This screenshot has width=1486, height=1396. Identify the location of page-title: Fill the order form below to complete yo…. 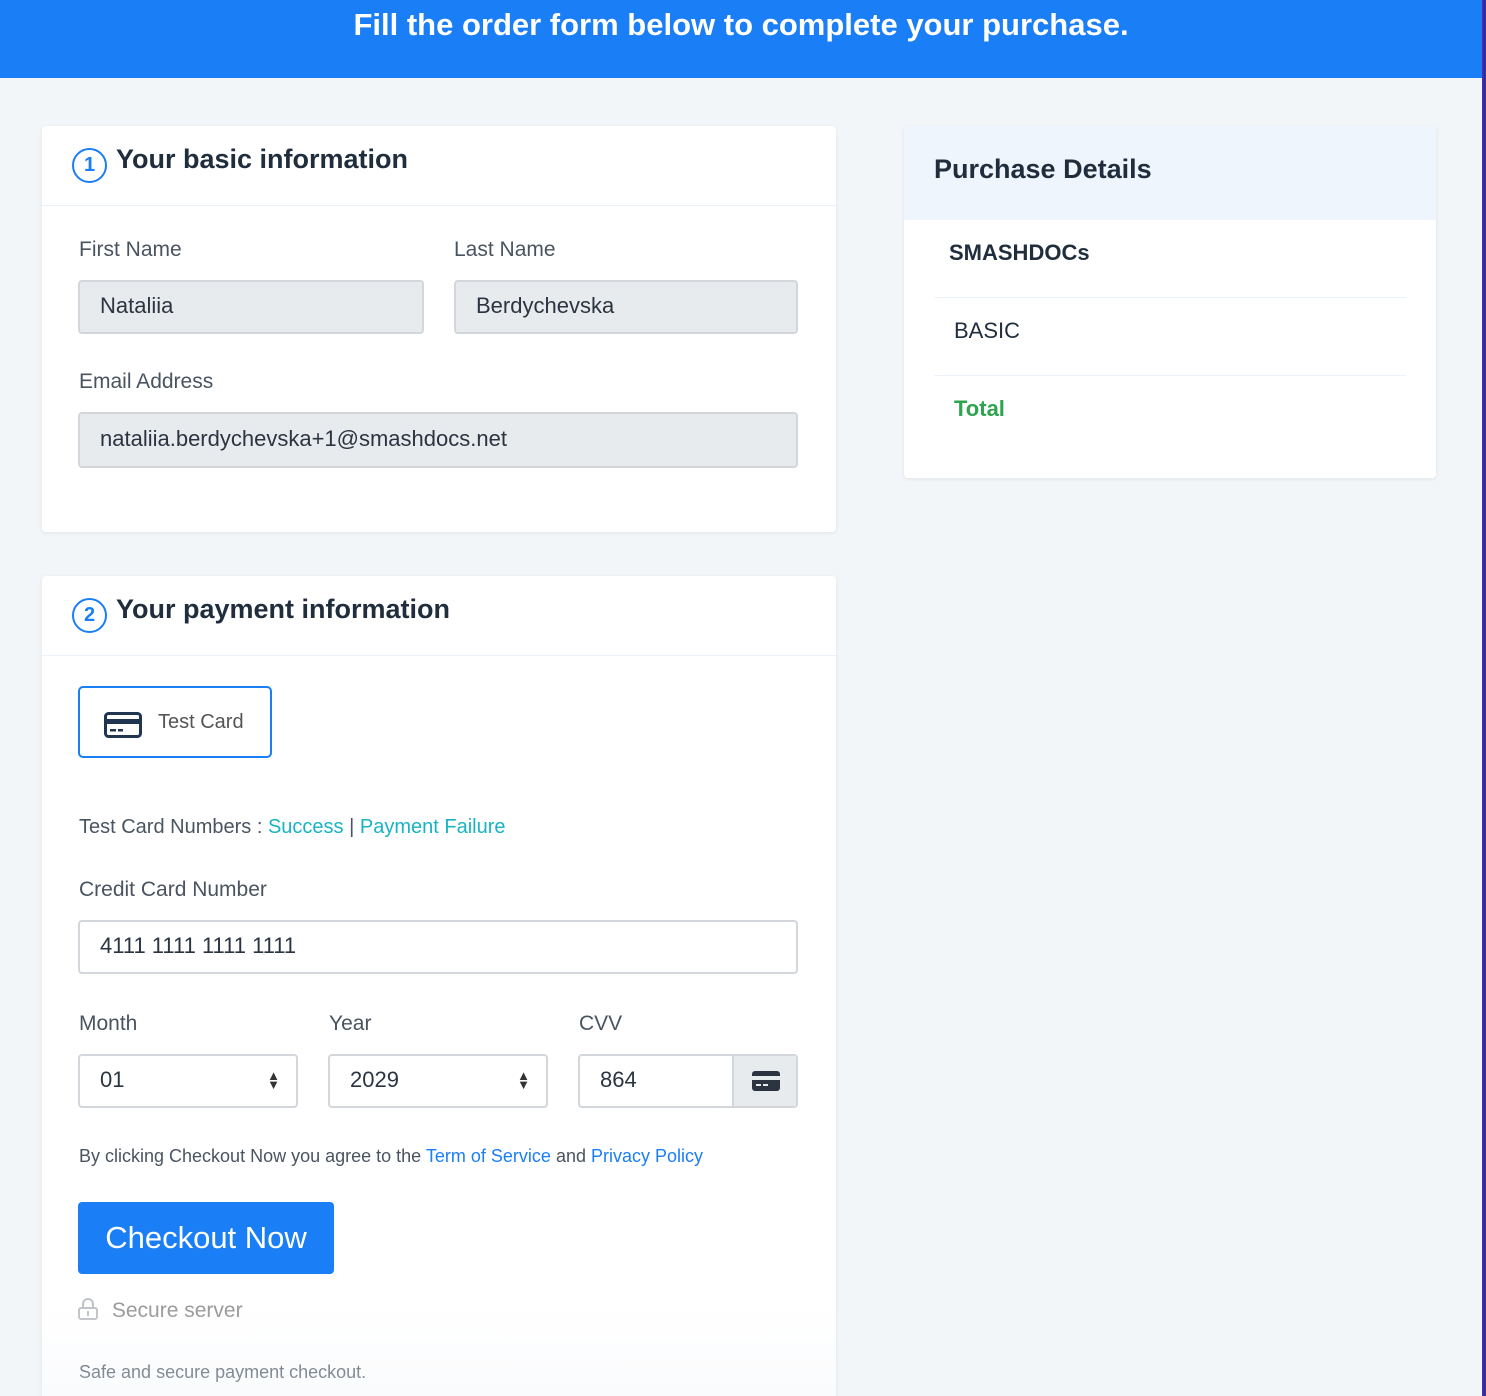
(741, 24).